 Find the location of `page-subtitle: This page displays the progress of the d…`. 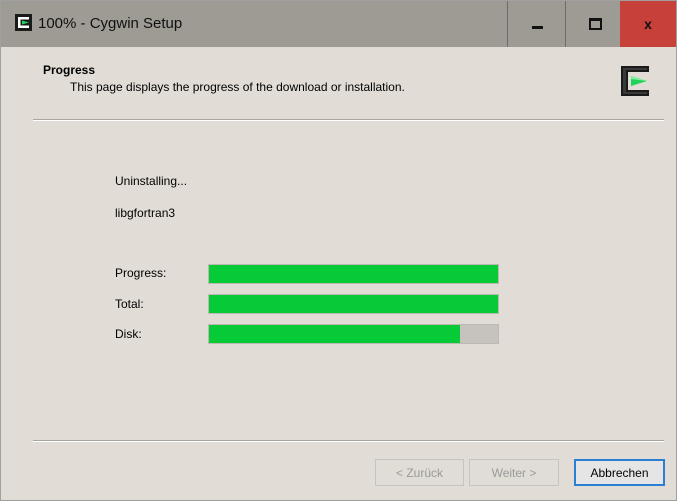

page-subtitle: This page displays the progress of the d… is located at coordinates (237, 87).